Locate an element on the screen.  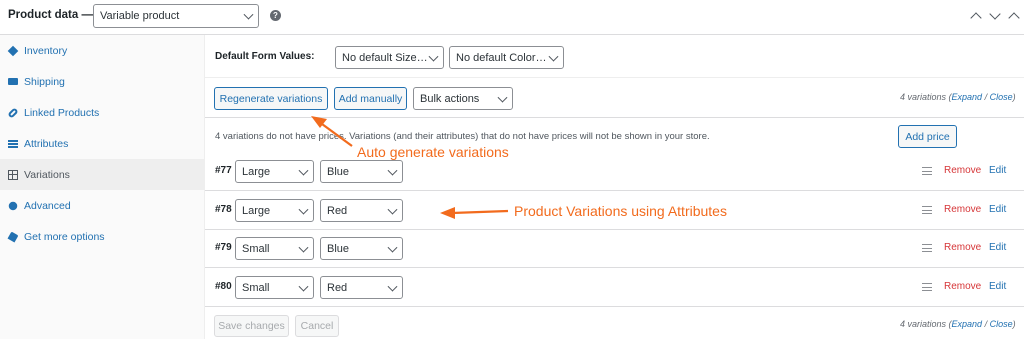
regenerate-variations-button: Regenerate variations is located at coordinates (271, 98).